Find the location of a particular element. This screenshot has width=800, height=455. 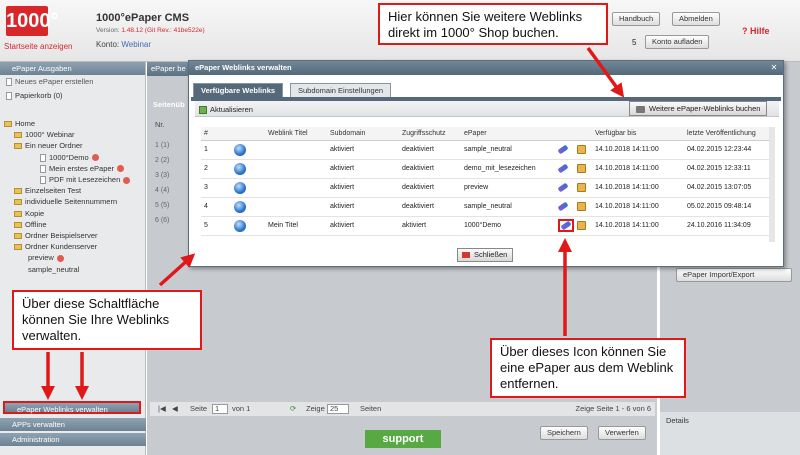

pager-per-page-input: 25 is located at coordinates (338, 409).